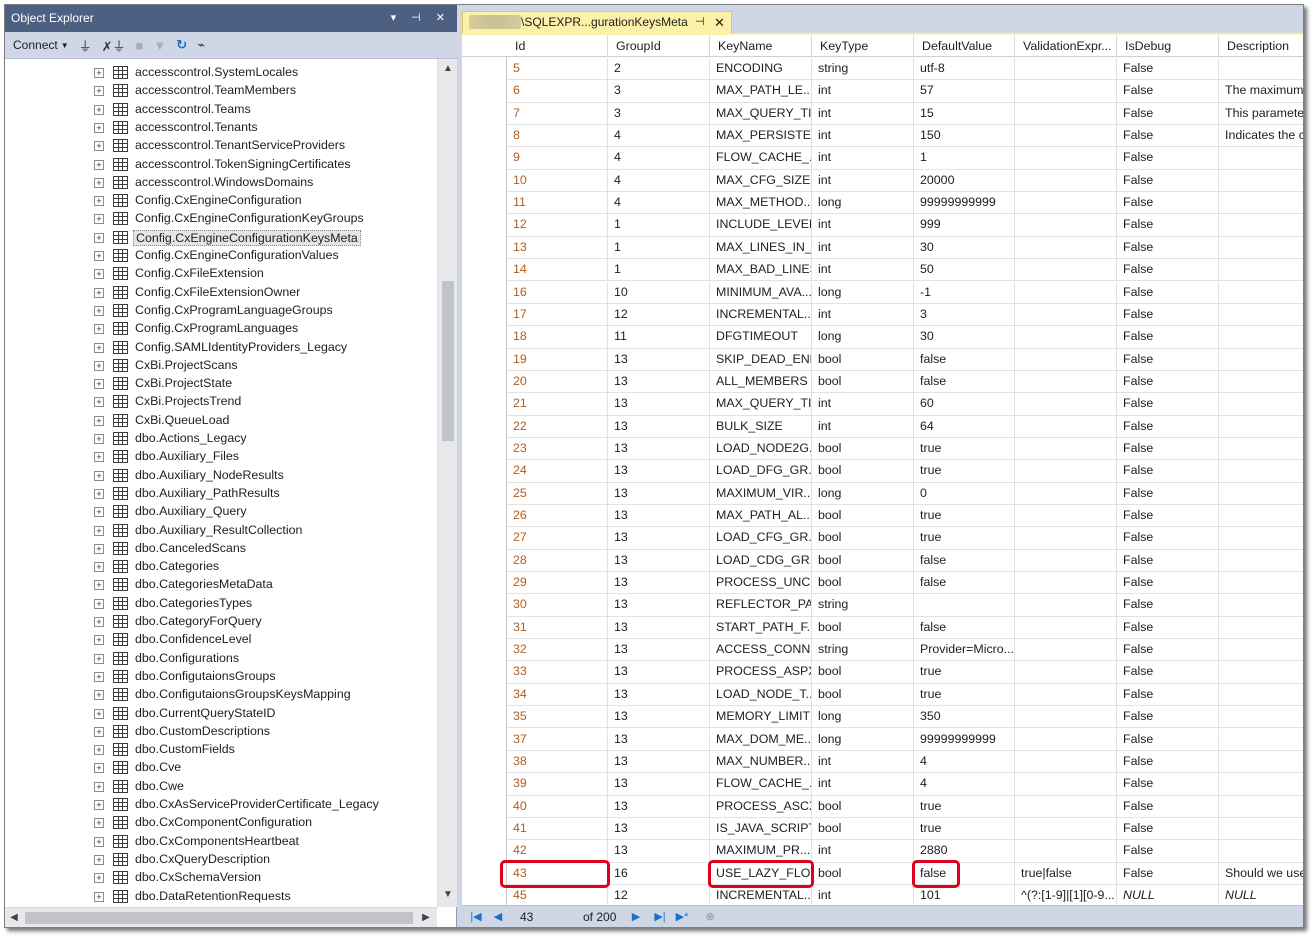 This screenshot has height=938, width=1313. What do you see at coordinates (221, 494) in the screenshot?
I see `tree-item: + dbo.Auxiliary_PathResults` at bounding box center [221, 494].